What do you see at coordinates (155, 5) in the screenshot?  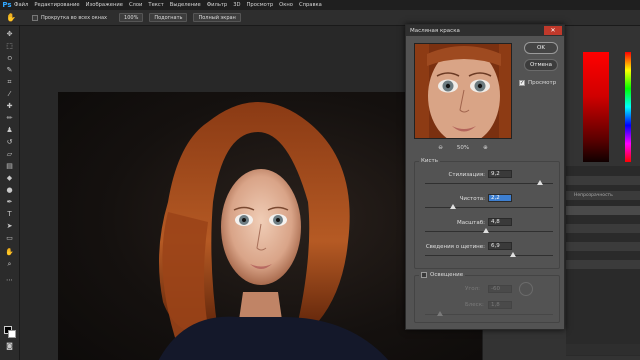 I see `menu-type: Текст` at bounding box center [155, 5].